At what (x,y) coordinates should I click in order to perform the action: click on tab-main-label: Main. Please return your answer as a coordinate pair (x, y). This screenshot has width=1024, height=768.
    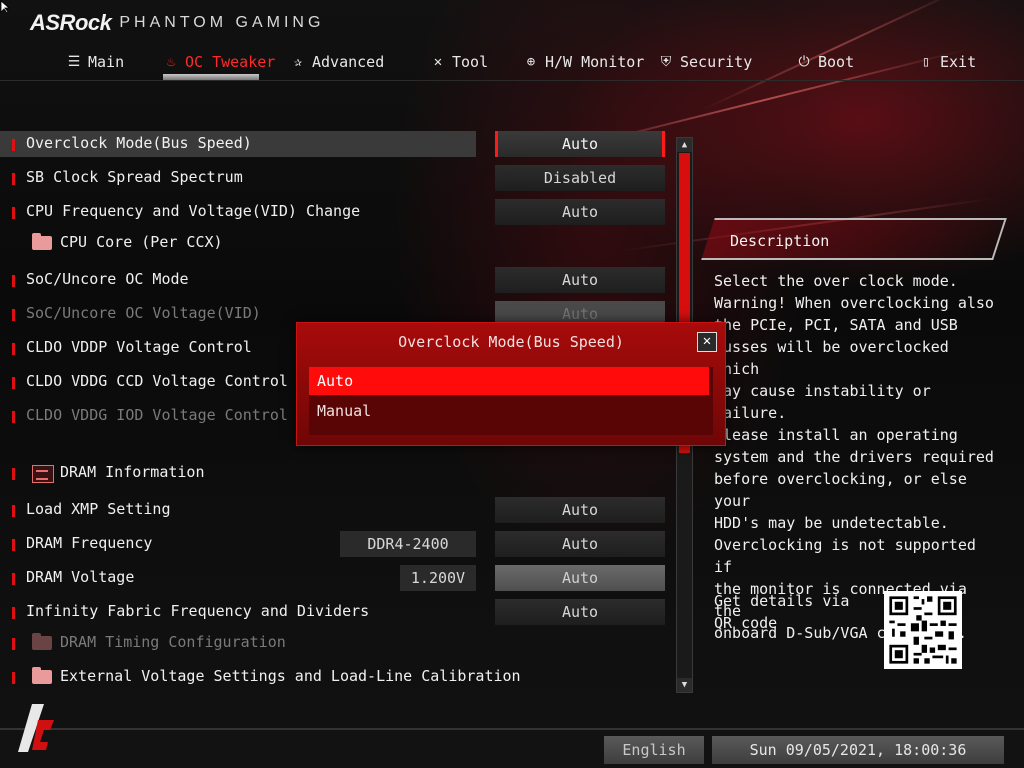
    Looking at the image, I should click on (106, 62).